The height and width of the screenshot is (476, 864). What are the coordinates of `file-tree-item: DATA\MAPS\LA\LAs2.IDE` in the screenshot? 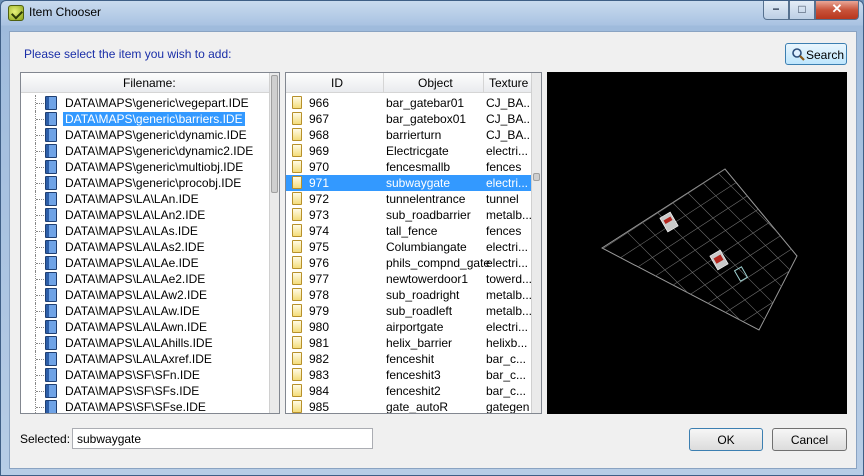 It's located at (145, 247).